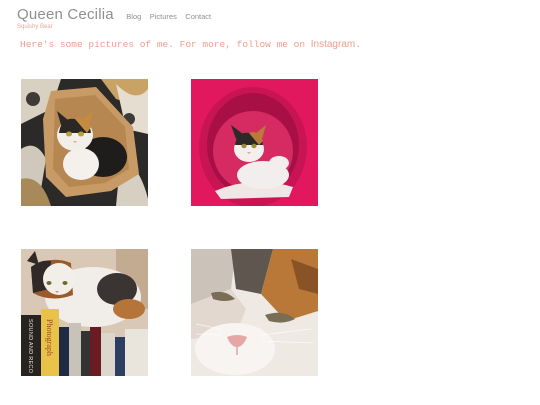 The image size is (540, 405). What do you see at coordinates (65, 14) in the screenshot?
I see `site-title: Queen Cecilia` at bounding box center [65, 14].